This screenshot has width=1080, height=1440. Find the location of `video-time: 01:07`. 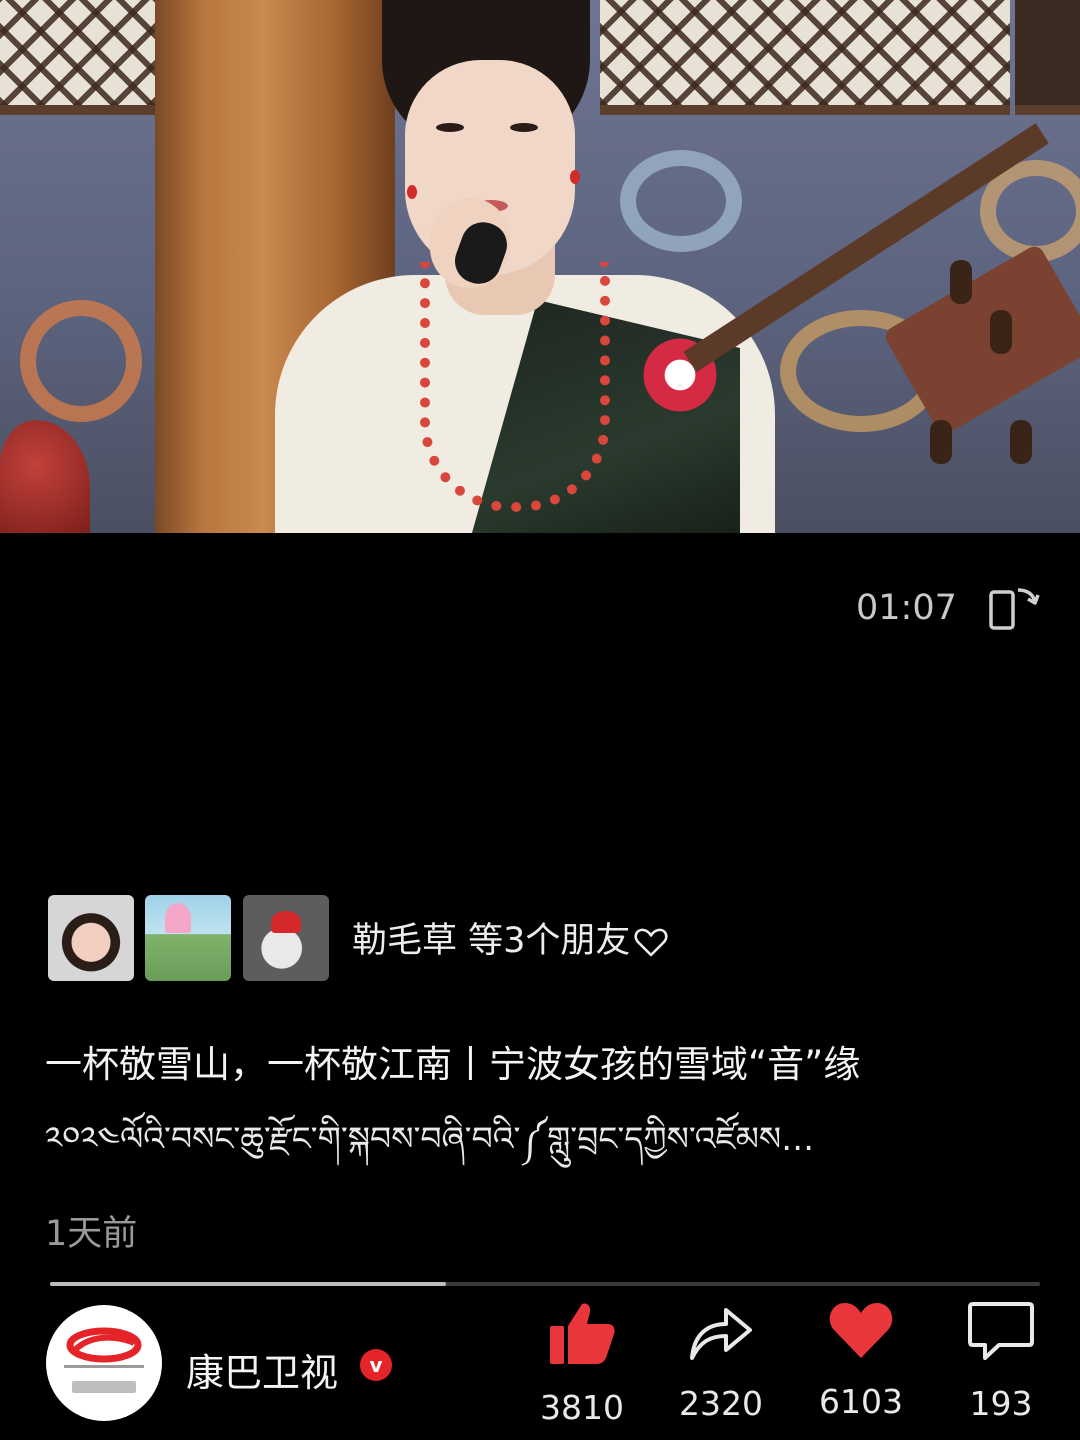

video-time: 01:07 is located at coordinates (906, 608).